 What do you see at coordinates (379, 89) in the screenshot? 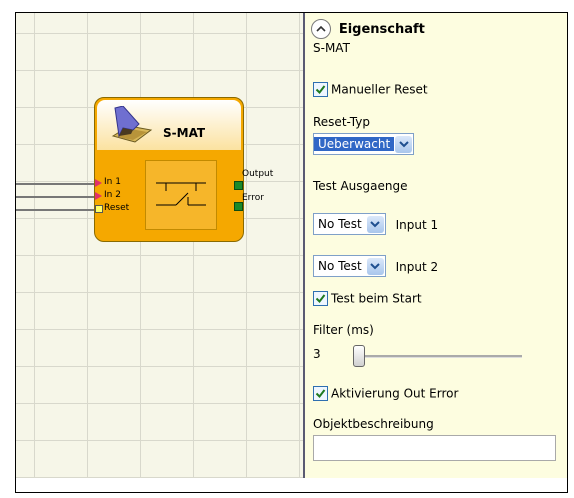
I see `manual-reset-label: Manueller Reset` at bounding box center [379, 89].